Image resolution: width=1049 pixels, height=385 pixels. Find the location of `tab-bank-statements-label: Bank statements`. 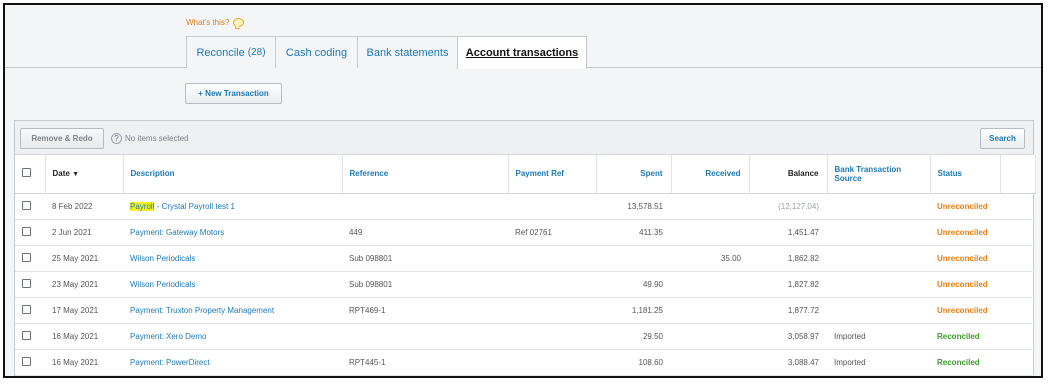

tab-bank-statements-label: Bank statements is located at coordinates (407, 52).